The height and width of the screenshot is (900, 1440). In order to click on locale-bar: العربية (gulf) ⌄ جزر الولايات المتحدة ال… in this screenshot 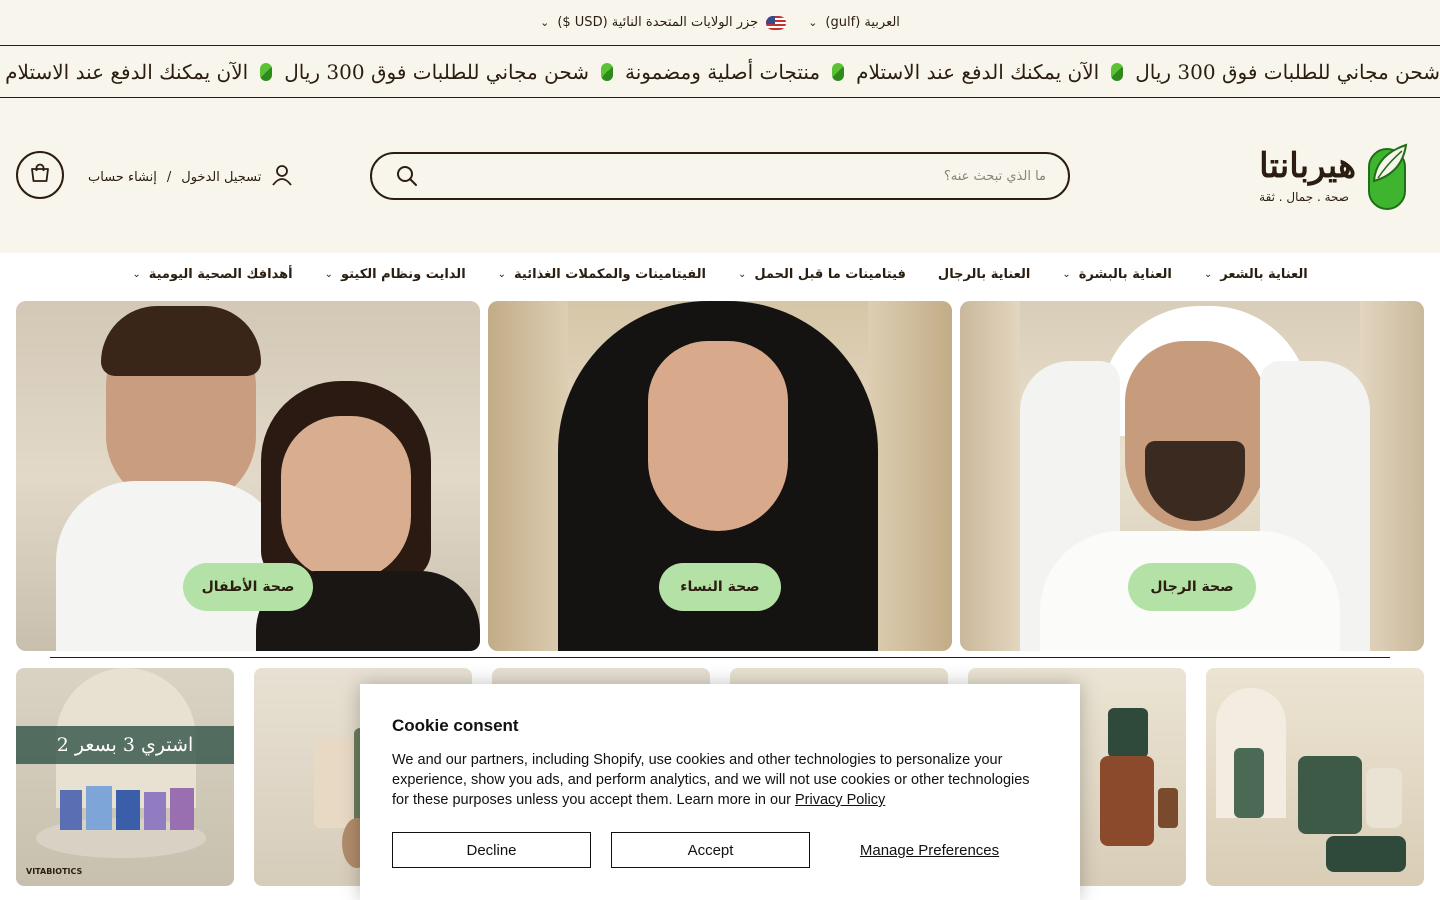, I will do `click(720, 22)`.